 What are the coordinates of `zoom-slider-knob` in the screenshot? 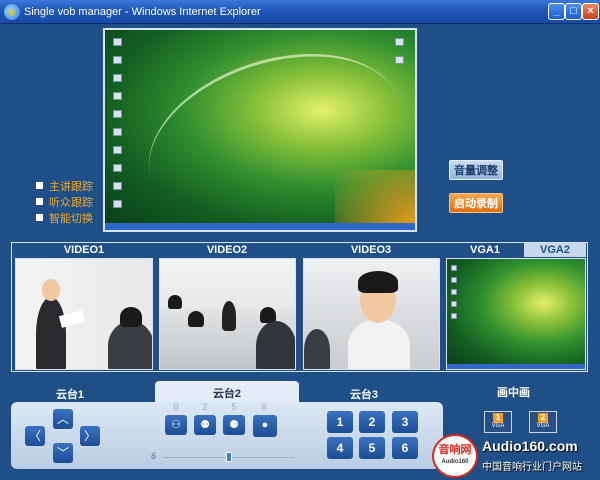 It's located at (229, 457).